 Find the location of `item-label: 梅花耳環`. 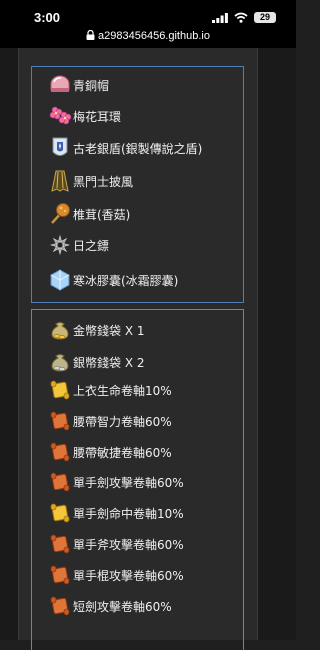

item-label: 梅花耳環 is located at coordinates (97, 116).